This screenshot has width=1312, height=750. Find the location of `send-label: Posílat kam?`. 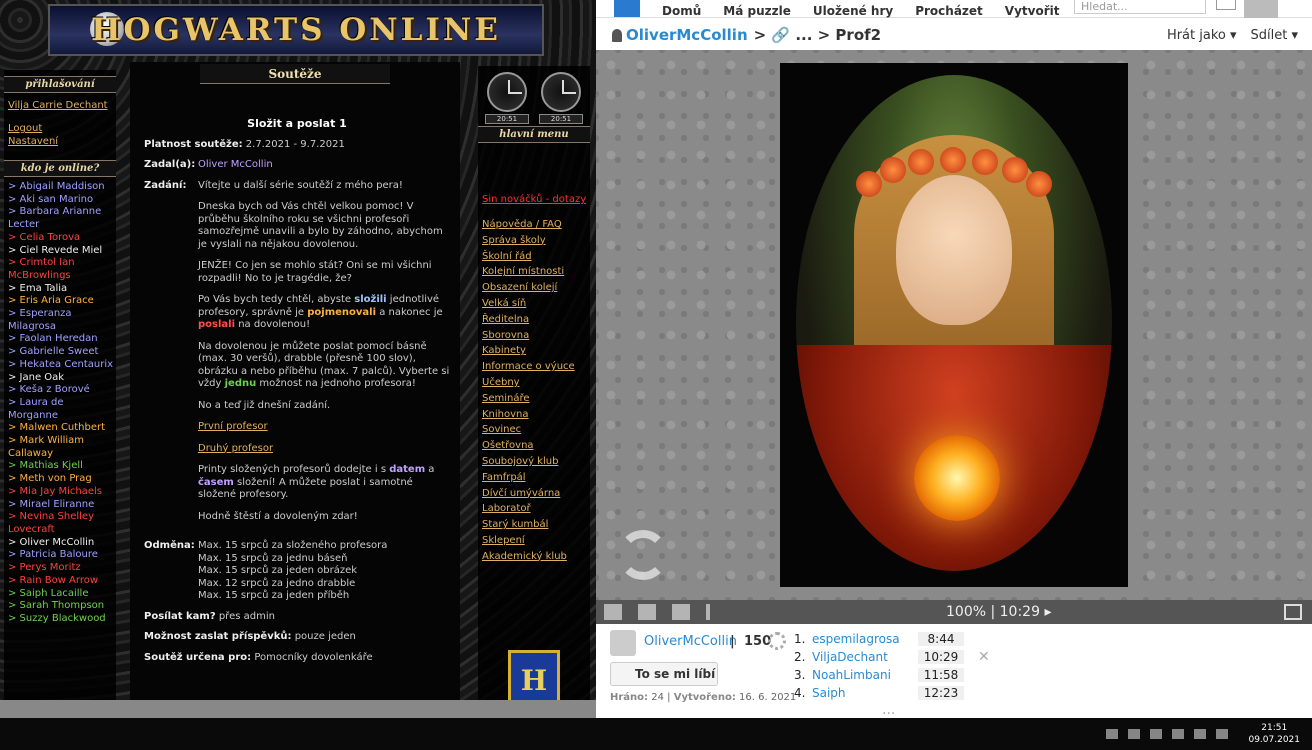

send-label: Posílat kam? is located at coordinates (180, 616).